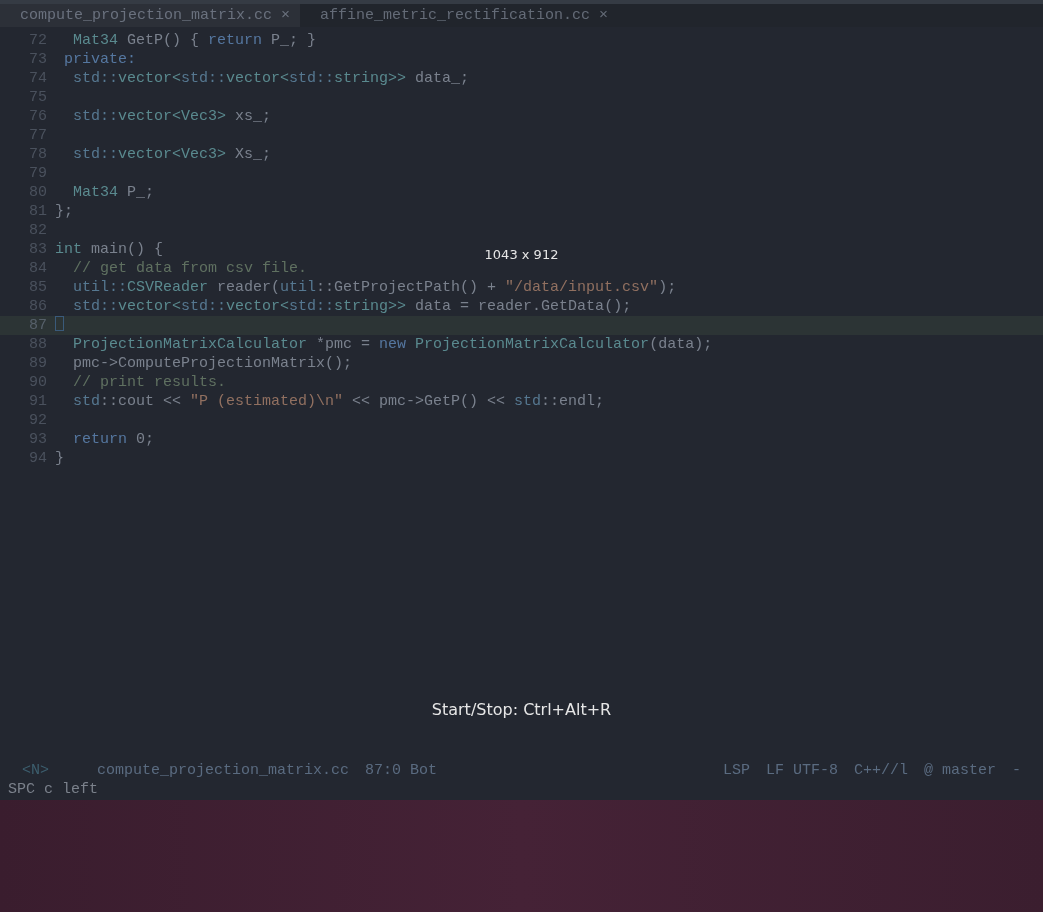  What do you see at coordinates (59, 323) in the screenshot?
I see `cursor-icon` at bounding box center [59, 323].